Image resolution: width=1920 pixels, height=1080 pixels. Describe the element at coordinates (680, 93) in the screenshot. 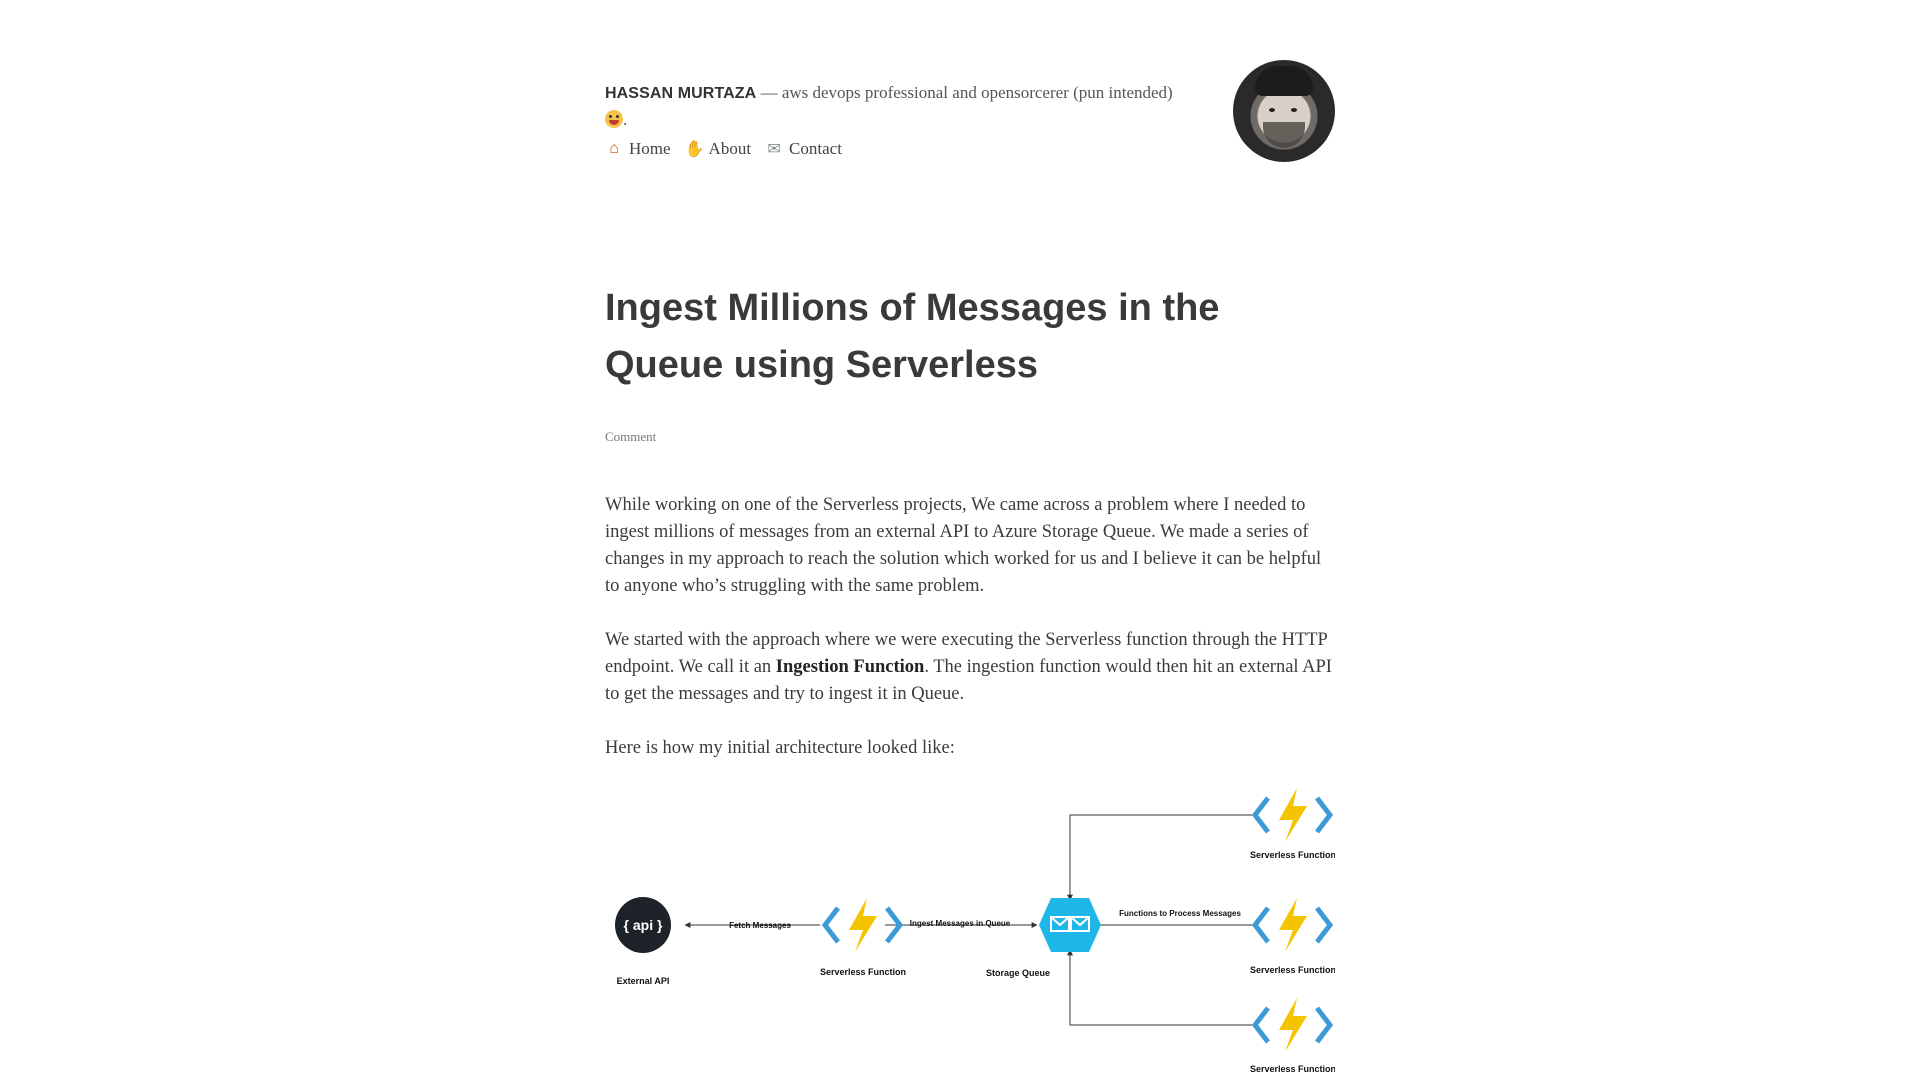

I see `site-title: HASSAN MURTAZA` at that location.